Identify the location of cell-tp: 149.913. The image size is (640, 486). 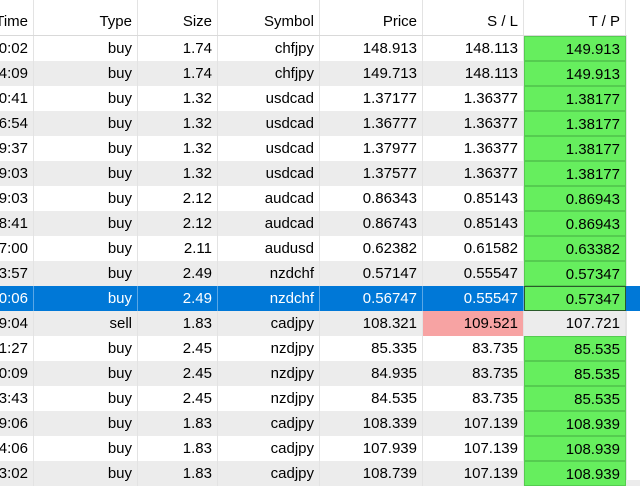
(575, 48).